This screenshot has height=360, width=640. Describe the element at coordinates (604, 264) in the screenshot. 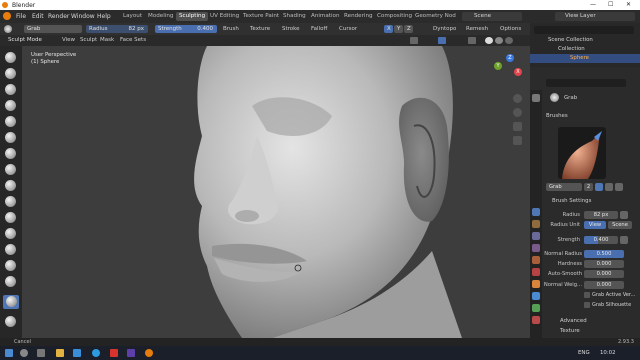

I see `hardness-field: 0.000` at that location.